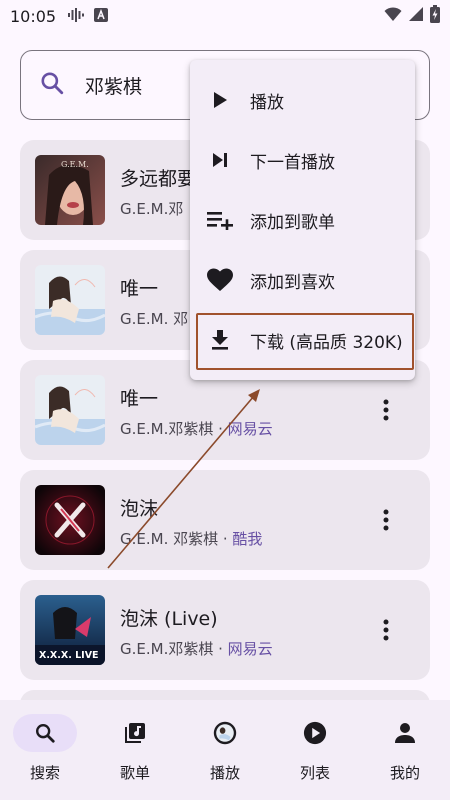  I want to click on song-artist: G.E.M. 邓紫棋 ·, so click(176, 539).